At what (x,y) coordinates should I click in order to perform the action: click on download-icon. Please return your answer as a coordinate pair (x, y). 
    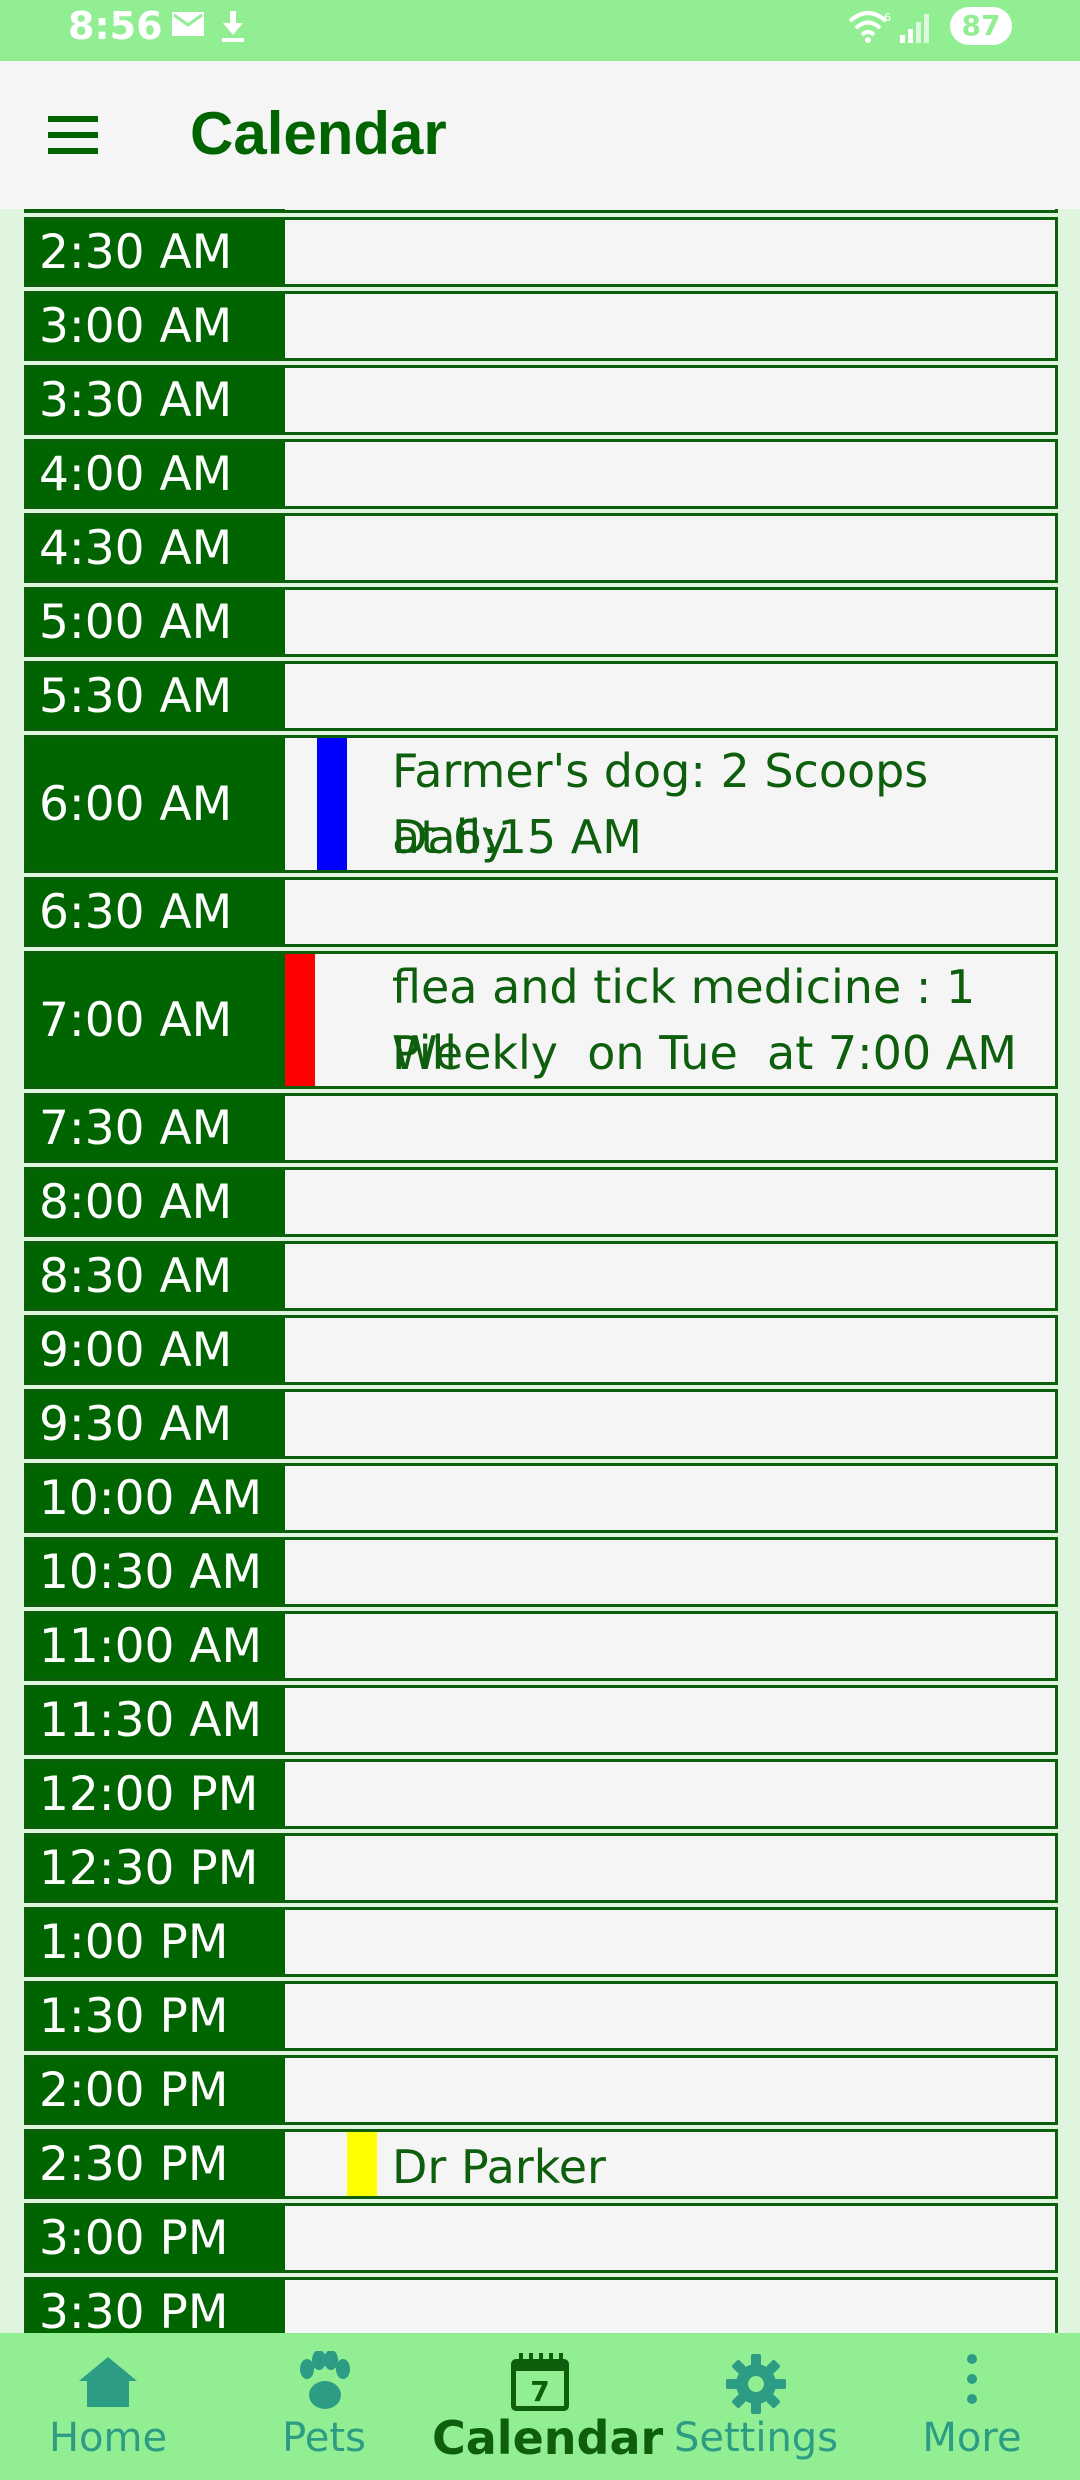
    Looking at the image, I should click on (233, 26).